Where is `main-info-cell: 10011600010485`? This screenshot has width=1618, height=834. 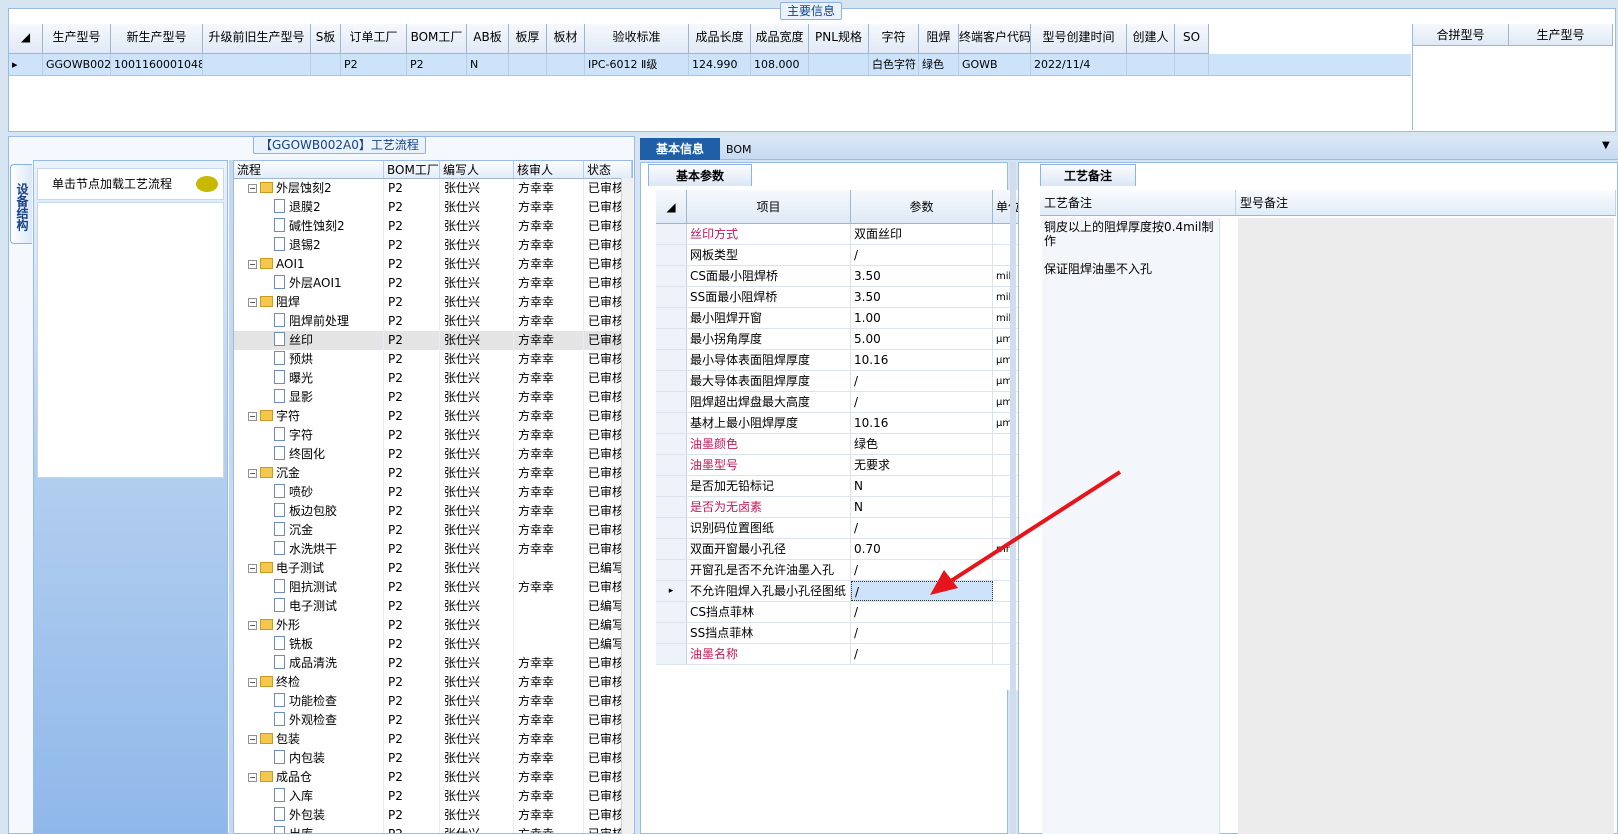 main-info-cell: 10011600010485 is located at coordinates (157, 64).